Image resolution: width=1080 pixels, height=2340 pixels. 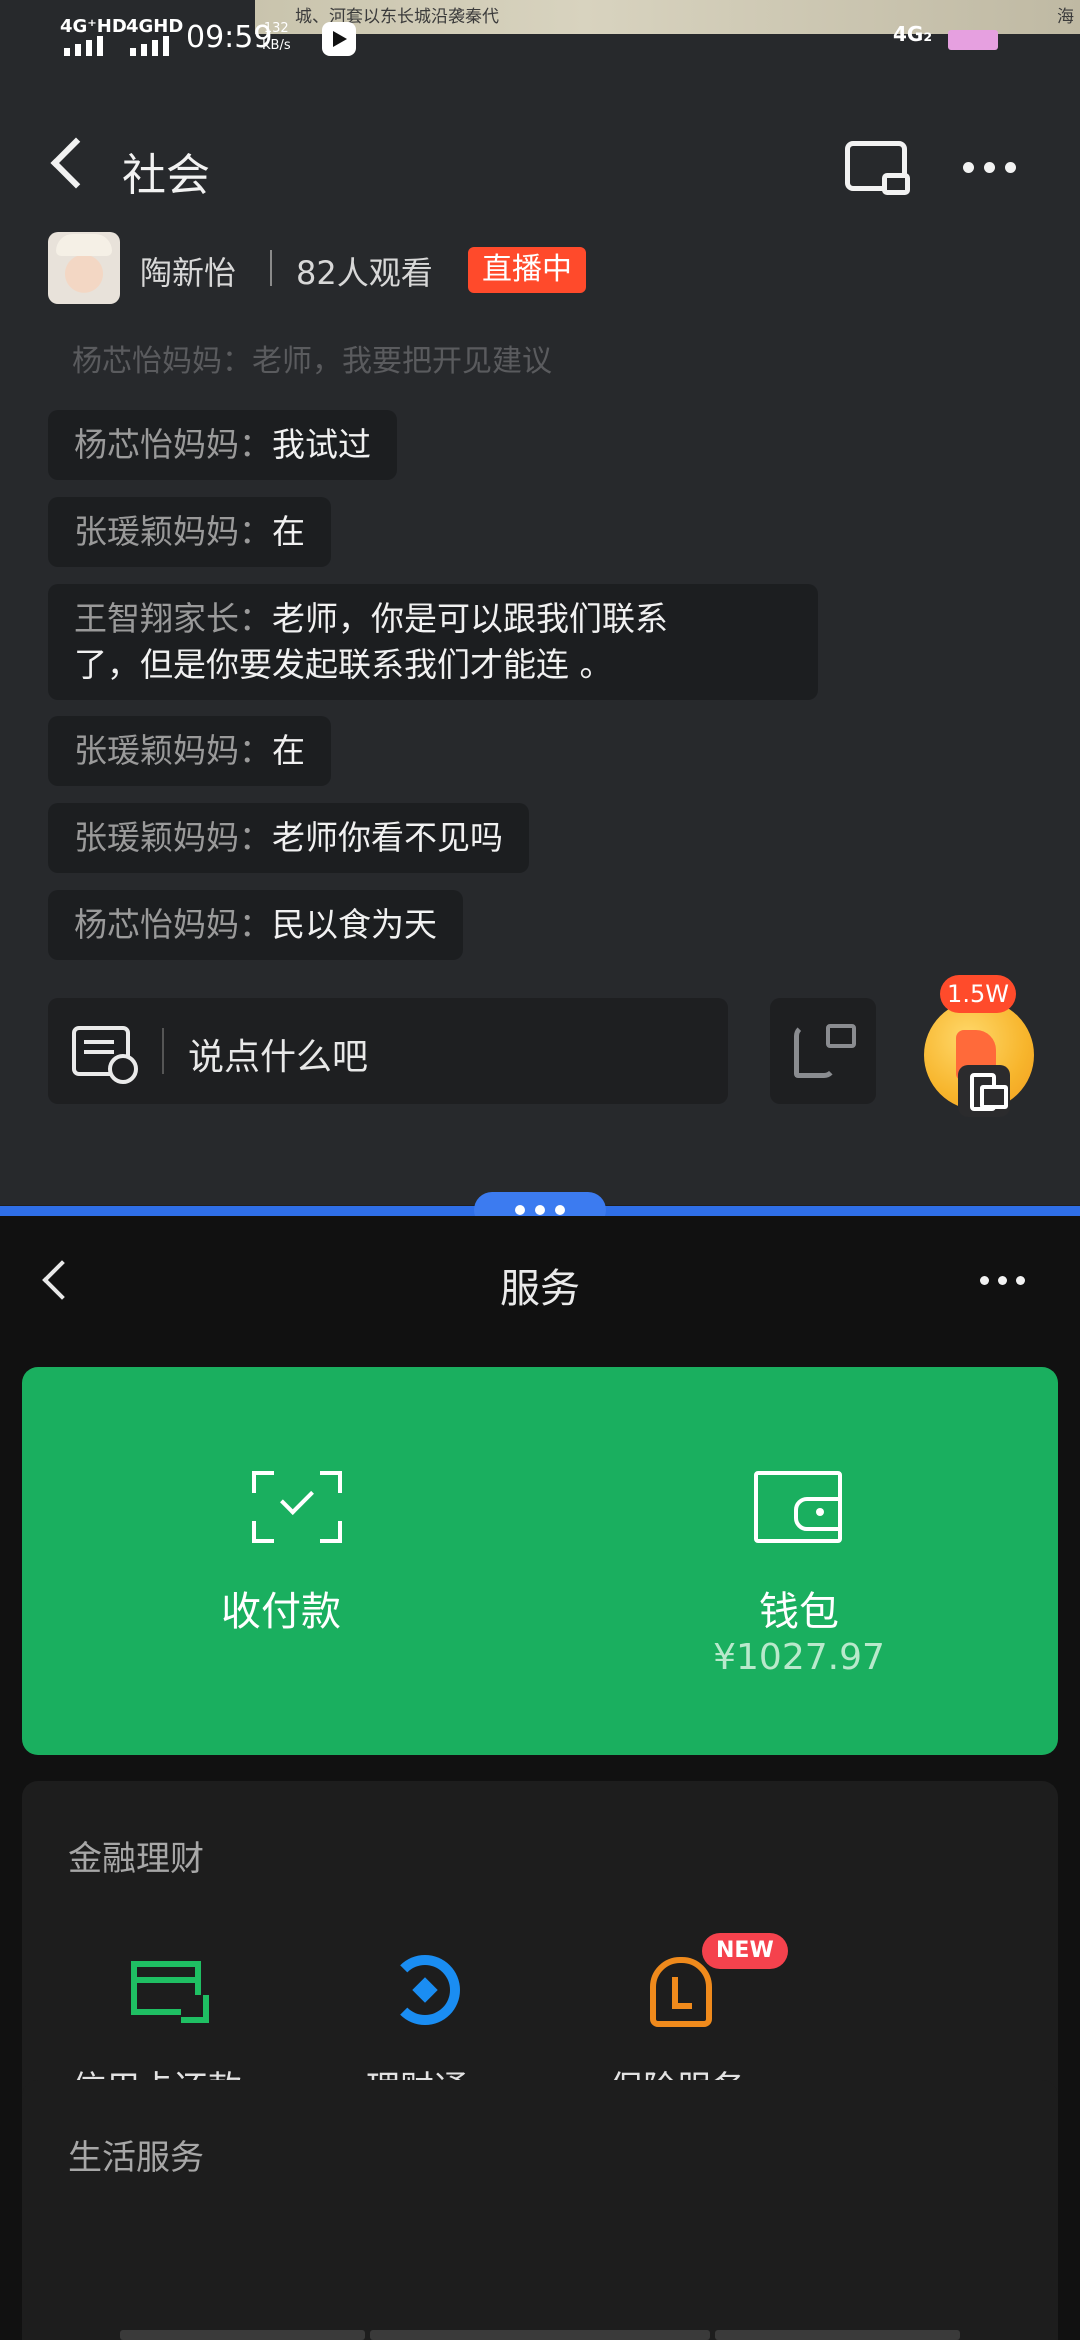 What do you see at coordinates (799, 1657) in the screenshot?
I see `wallet-balance: ¥1027.97` at bounding box center [799, 1657].